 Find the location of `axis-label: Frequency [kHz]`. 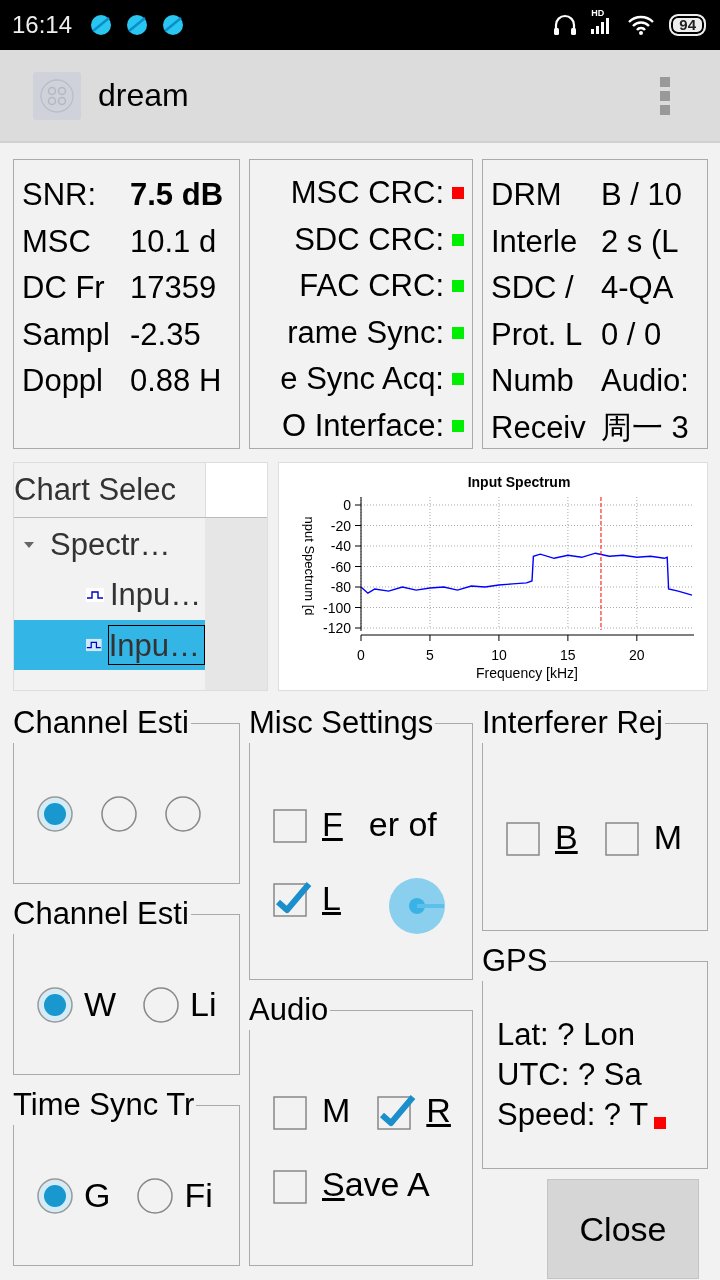

axis-label: Frequency [kHz] is located at coordinates (527, 673).